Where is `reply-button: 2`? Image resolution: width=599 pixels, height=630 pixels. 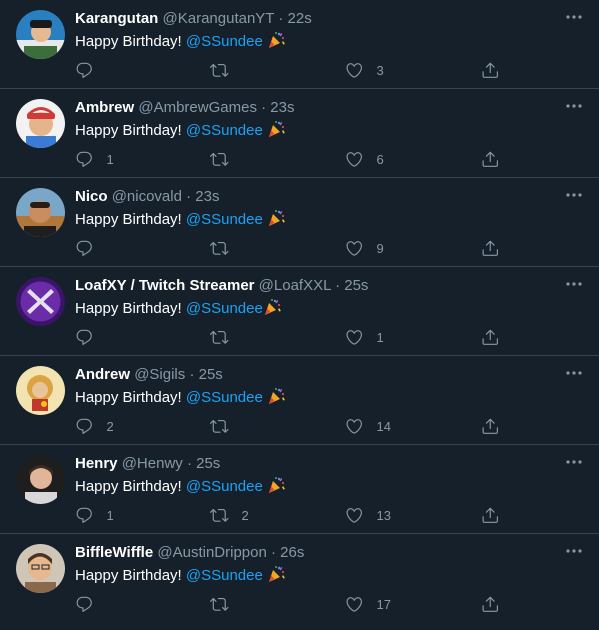 reply-button: 2 is located at coordinates (94, 426).